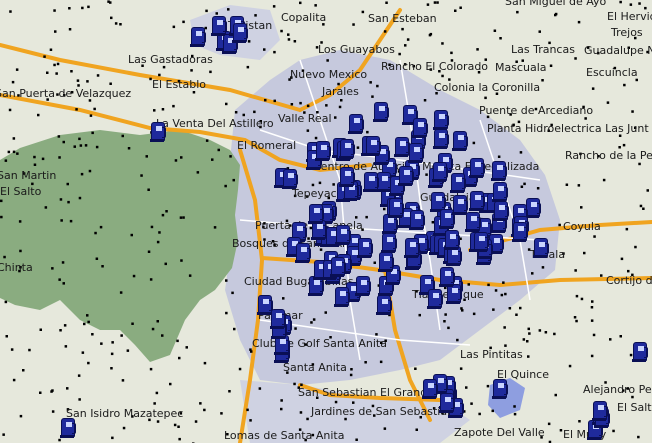 This screenshot has width=652, height=443. Describe the element at coordinates (28, 175) in the screenshot. I see `place-label: San Martin` at that location.